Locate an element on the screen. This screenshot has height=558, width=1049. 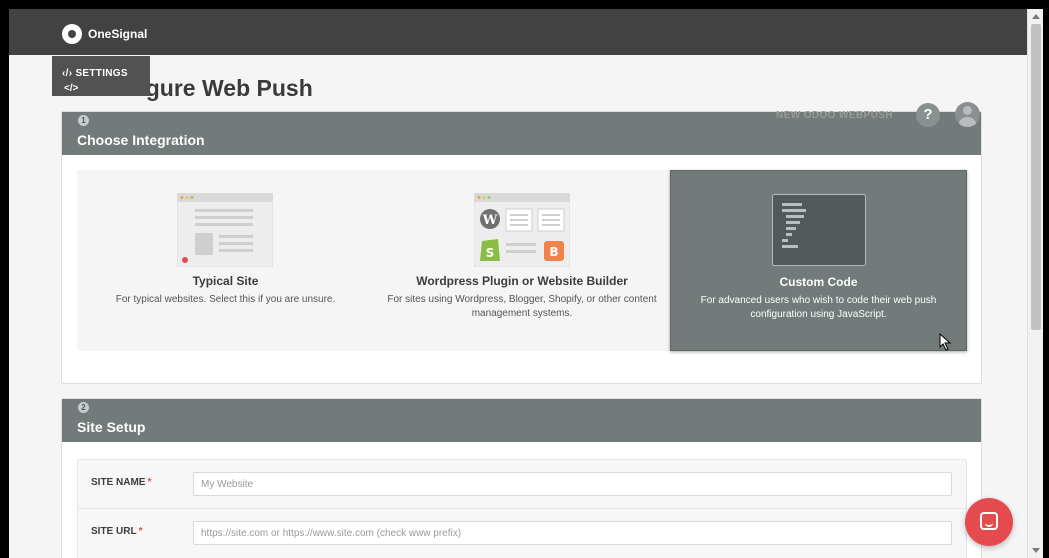
logo-text: OneSignal is located at coordinates (118, 34).